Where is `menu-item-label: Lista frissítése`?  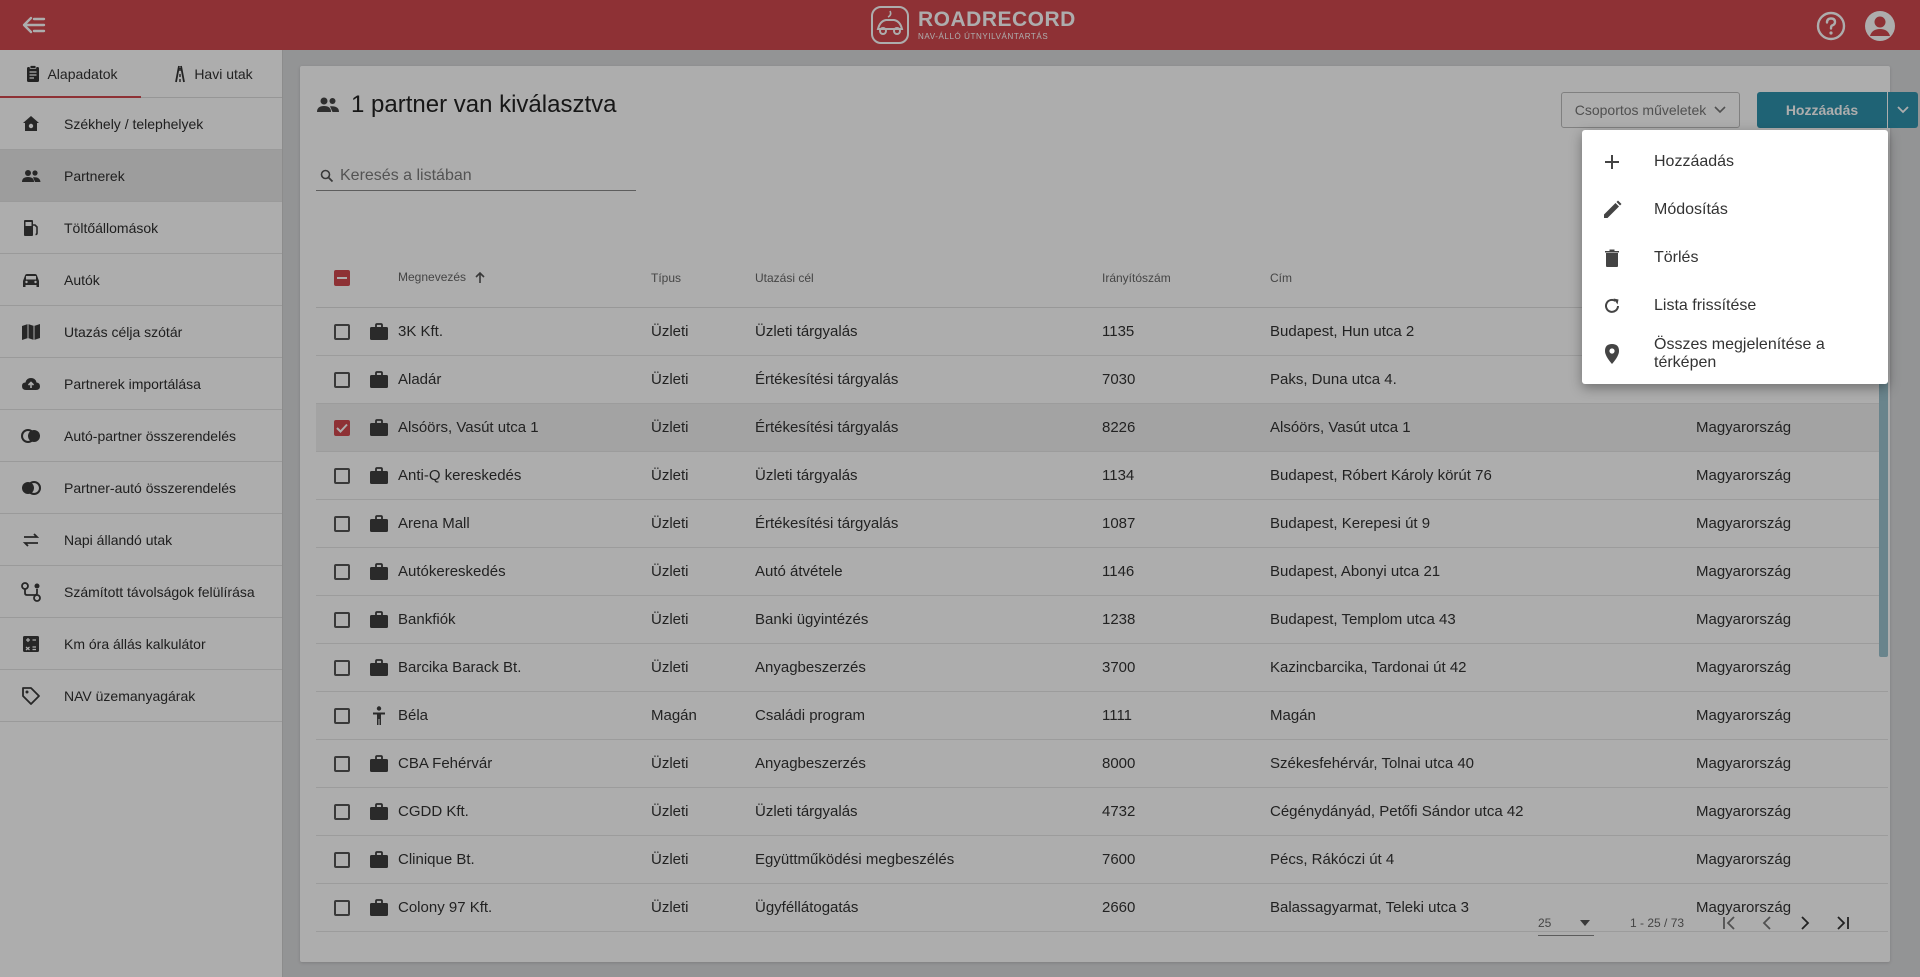
menu-item-label: Lista frissítése is located at coordinates (1705, 305).